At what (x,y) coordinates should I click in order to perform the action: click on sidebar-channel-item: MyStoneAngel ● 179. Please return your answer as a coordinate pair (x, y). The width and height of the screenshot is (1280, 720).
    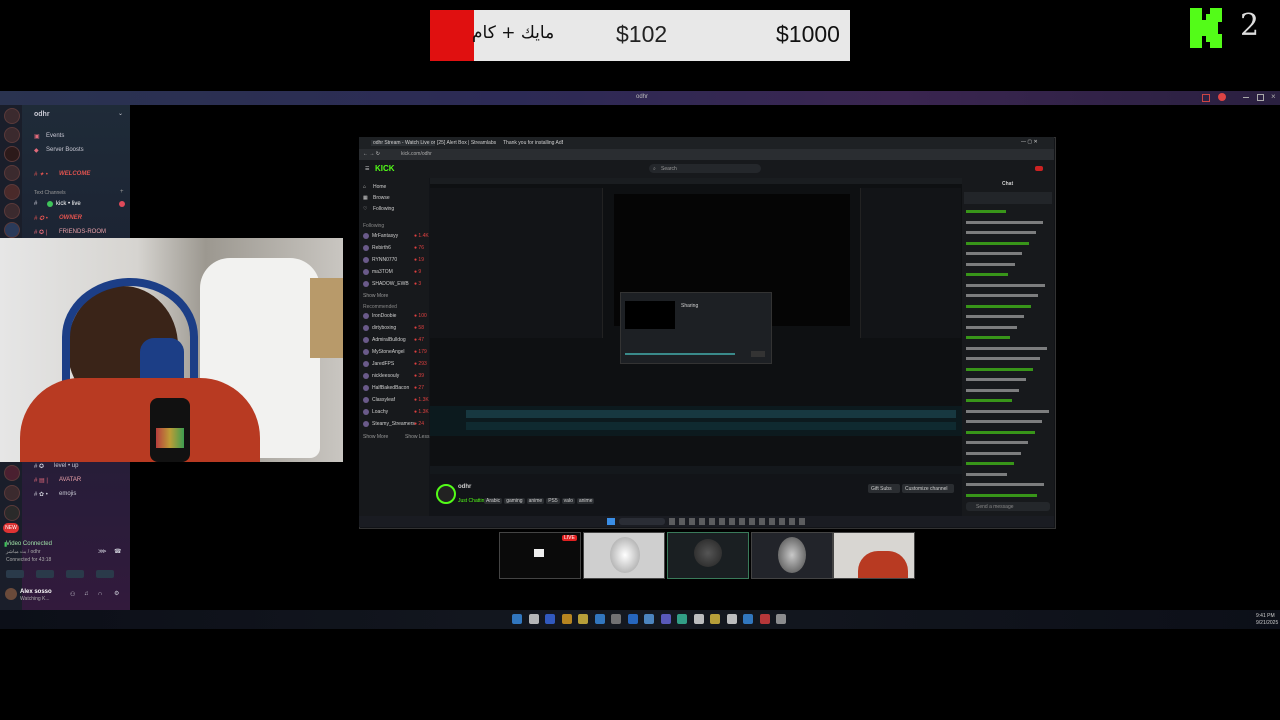
    Looking at the image, I should click on (394, 354).